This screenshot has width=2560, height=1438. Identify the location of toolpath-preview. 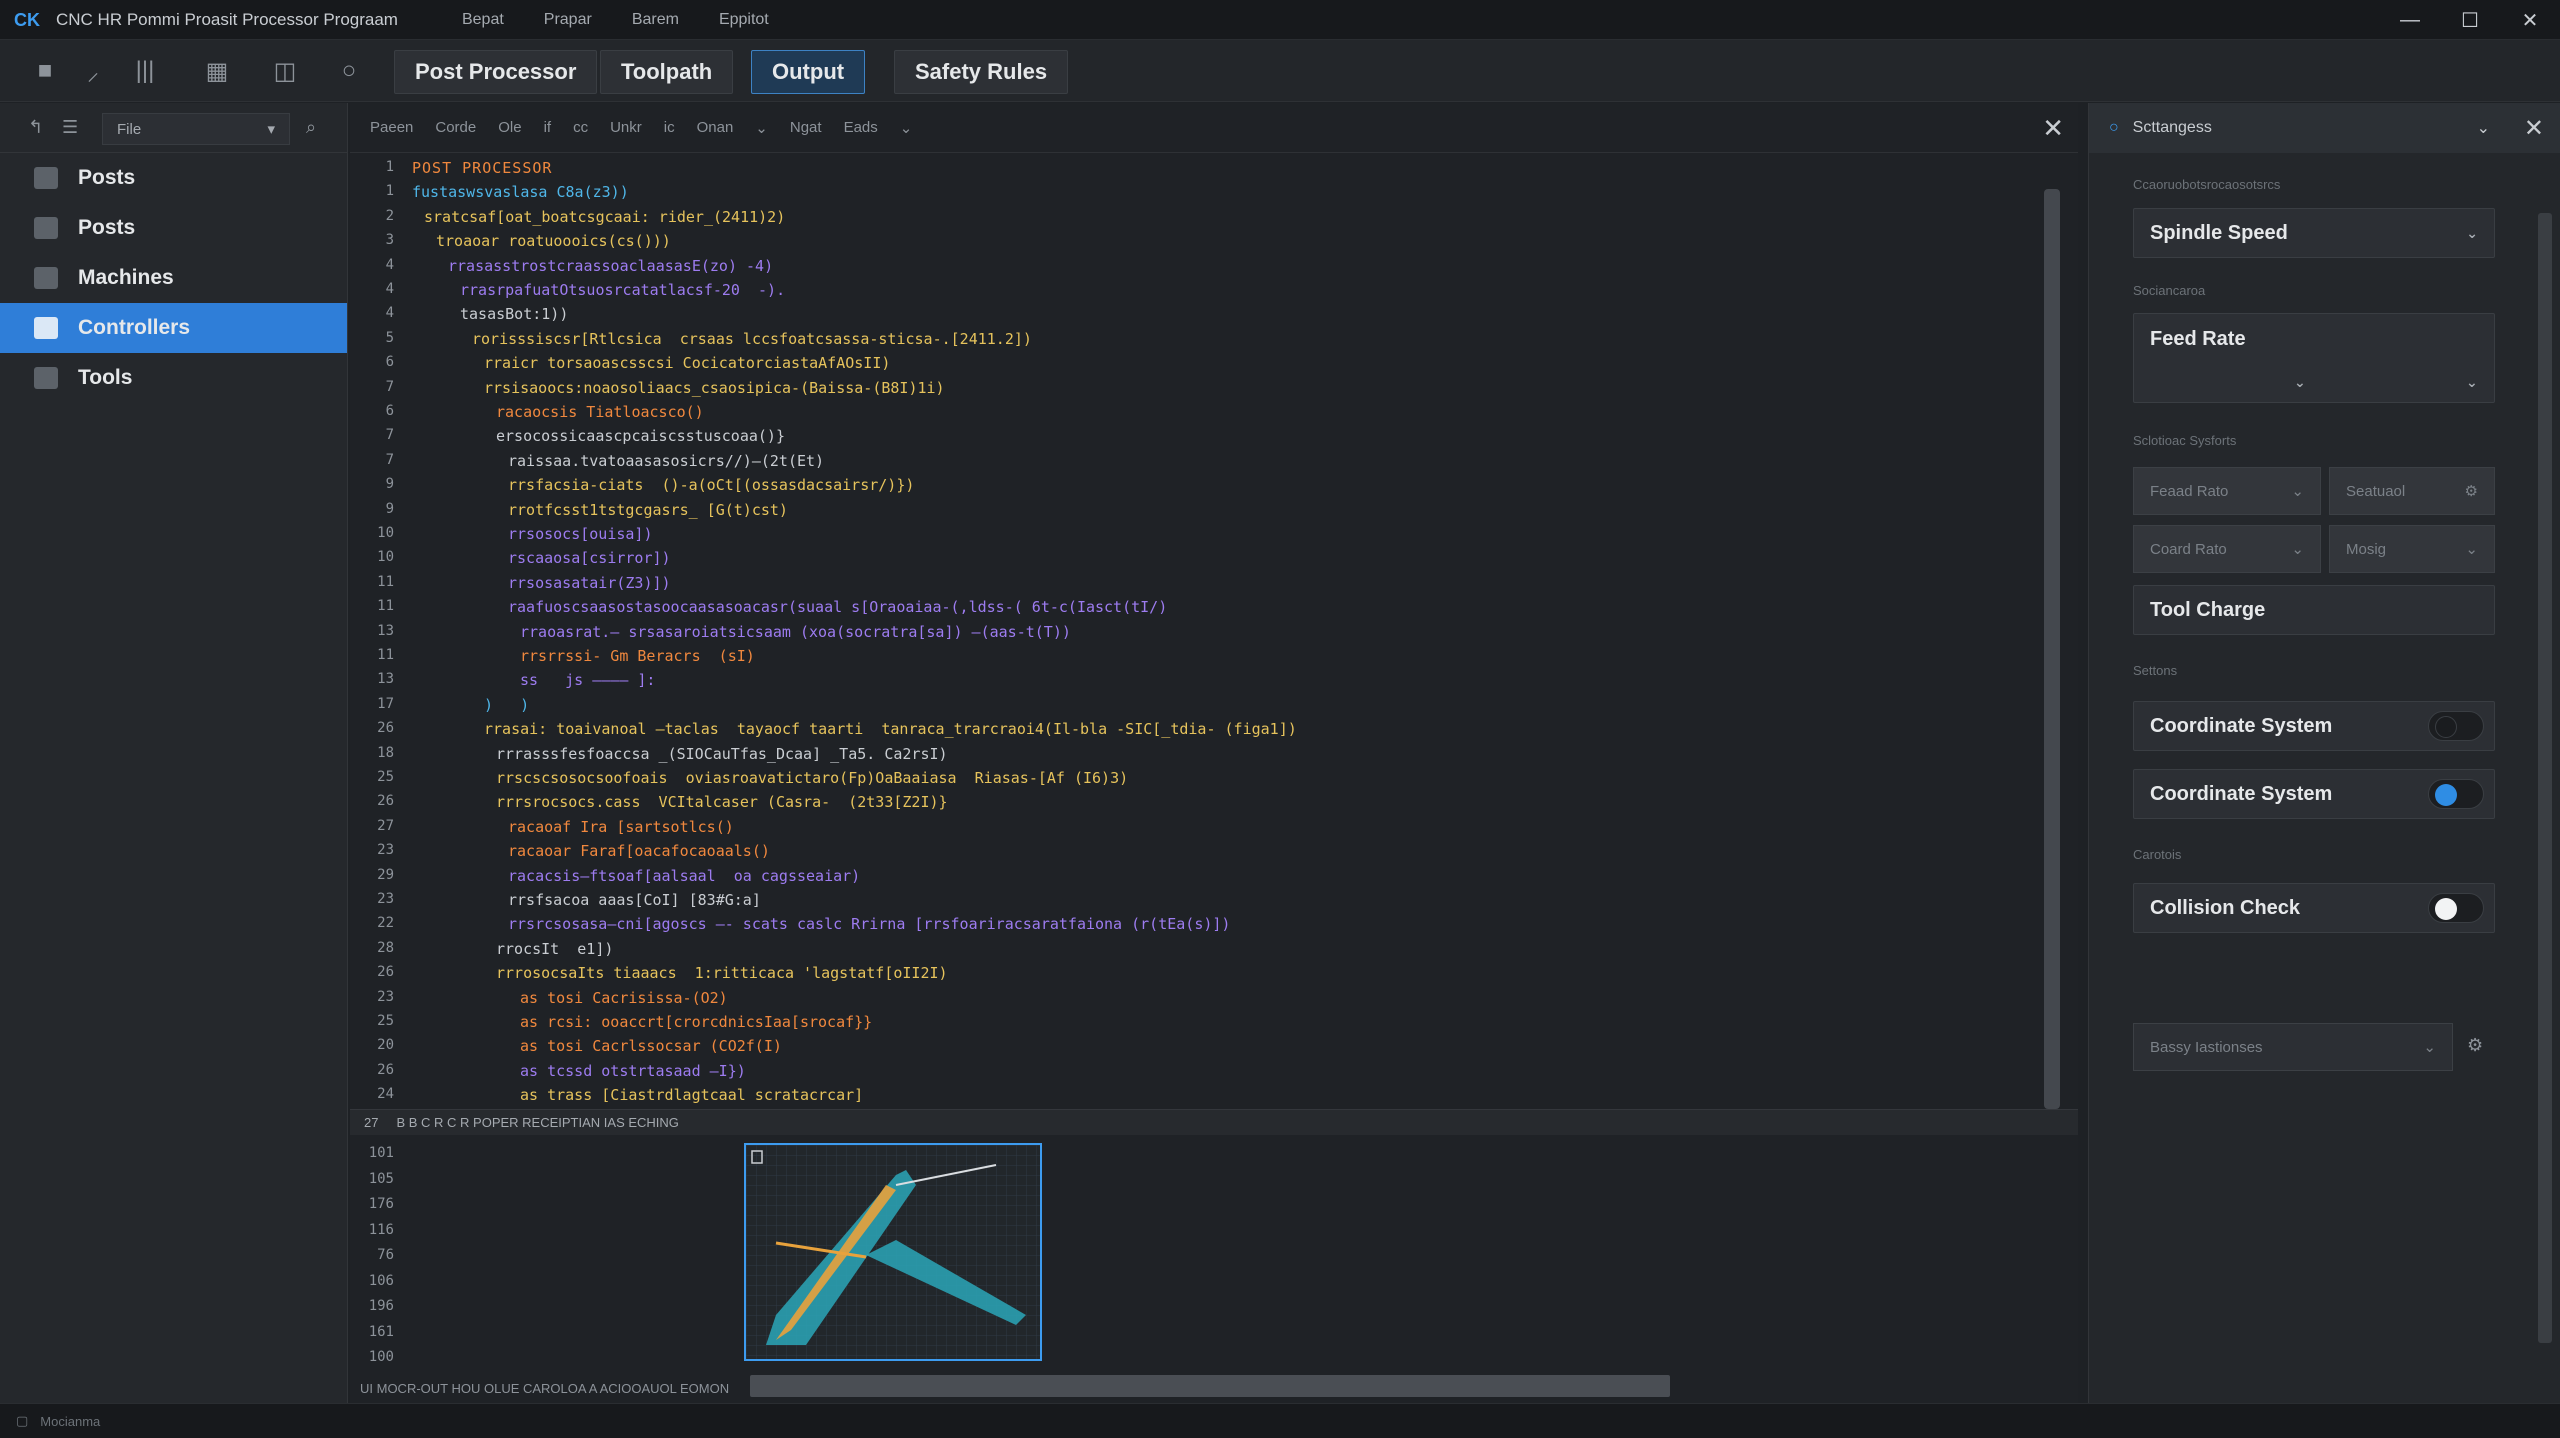
(893, 1252).